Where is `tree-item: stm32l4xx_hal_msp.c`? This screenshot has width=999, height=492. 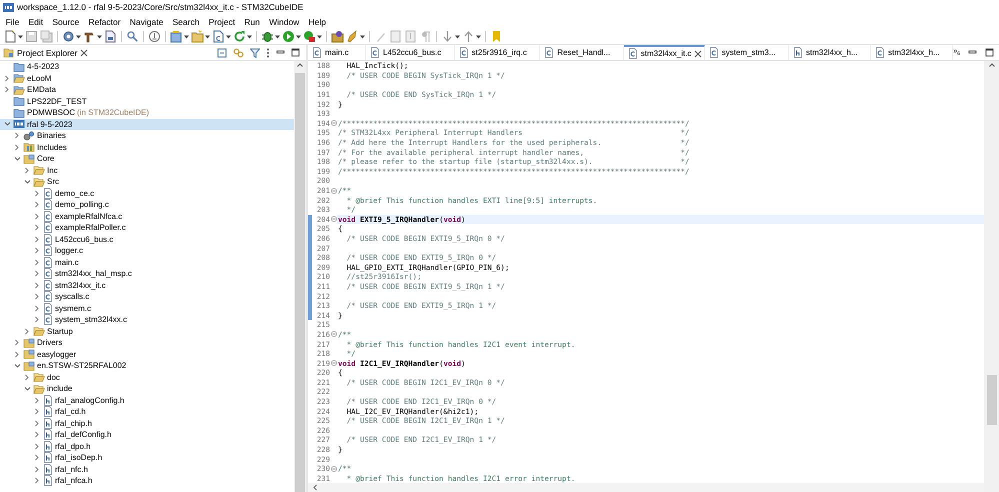 tree-item: stm32l4xx_hal_msp.c is located at coordinates (147, 274).